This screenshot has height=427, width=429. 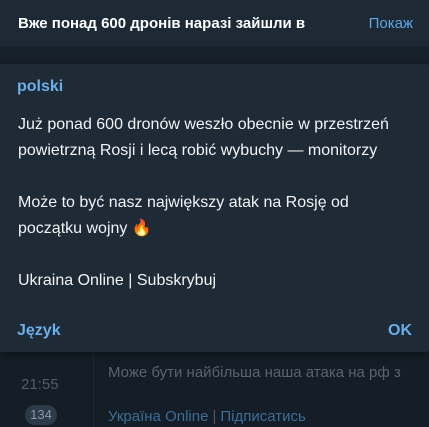 What do you see at coordinates (73, 228) in the screenshot?
I see `text-line: początku wojny` at bounding box center [73, 228].